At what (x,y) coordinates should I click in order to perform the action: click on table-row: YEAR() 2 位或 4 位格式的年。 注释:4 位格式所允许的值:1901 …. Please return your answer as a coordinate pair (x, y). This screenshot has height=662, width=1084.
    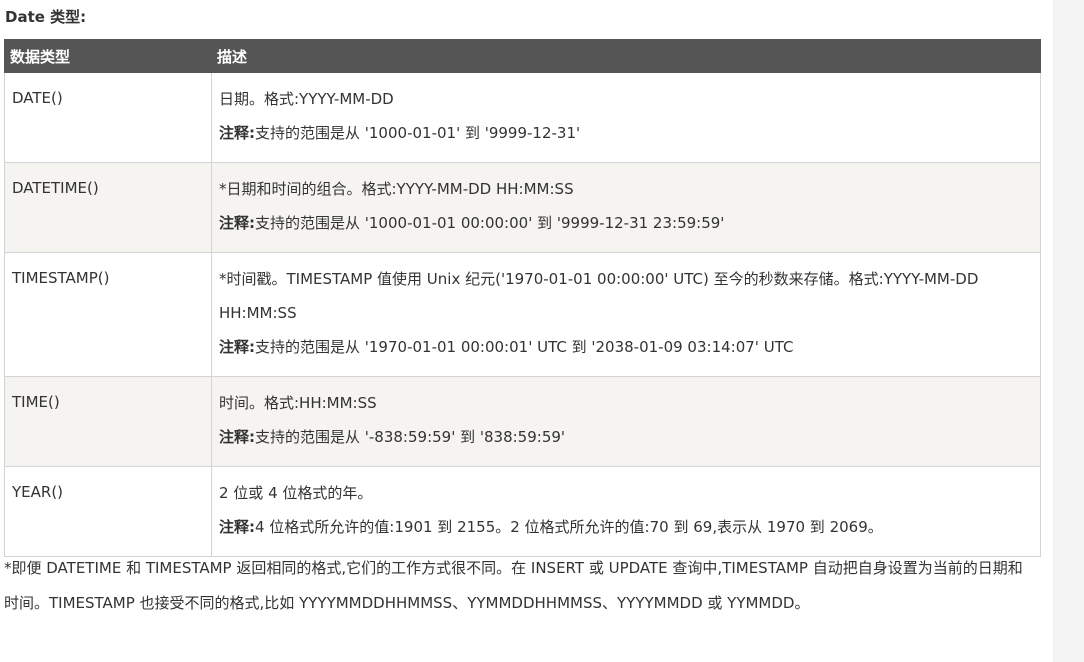
    Looking at the image, I should click on (522, 511).